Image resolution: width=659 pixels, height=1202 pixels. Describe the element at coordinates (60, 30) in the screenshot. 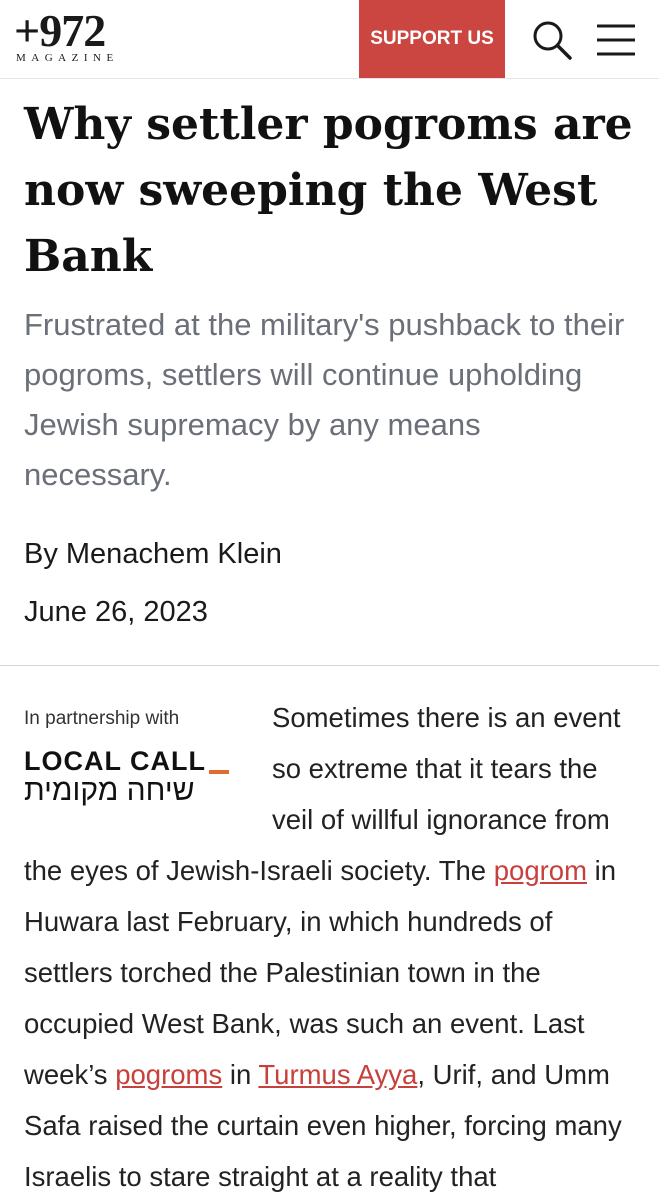

I see `logo-wordmark: +972` at that location.